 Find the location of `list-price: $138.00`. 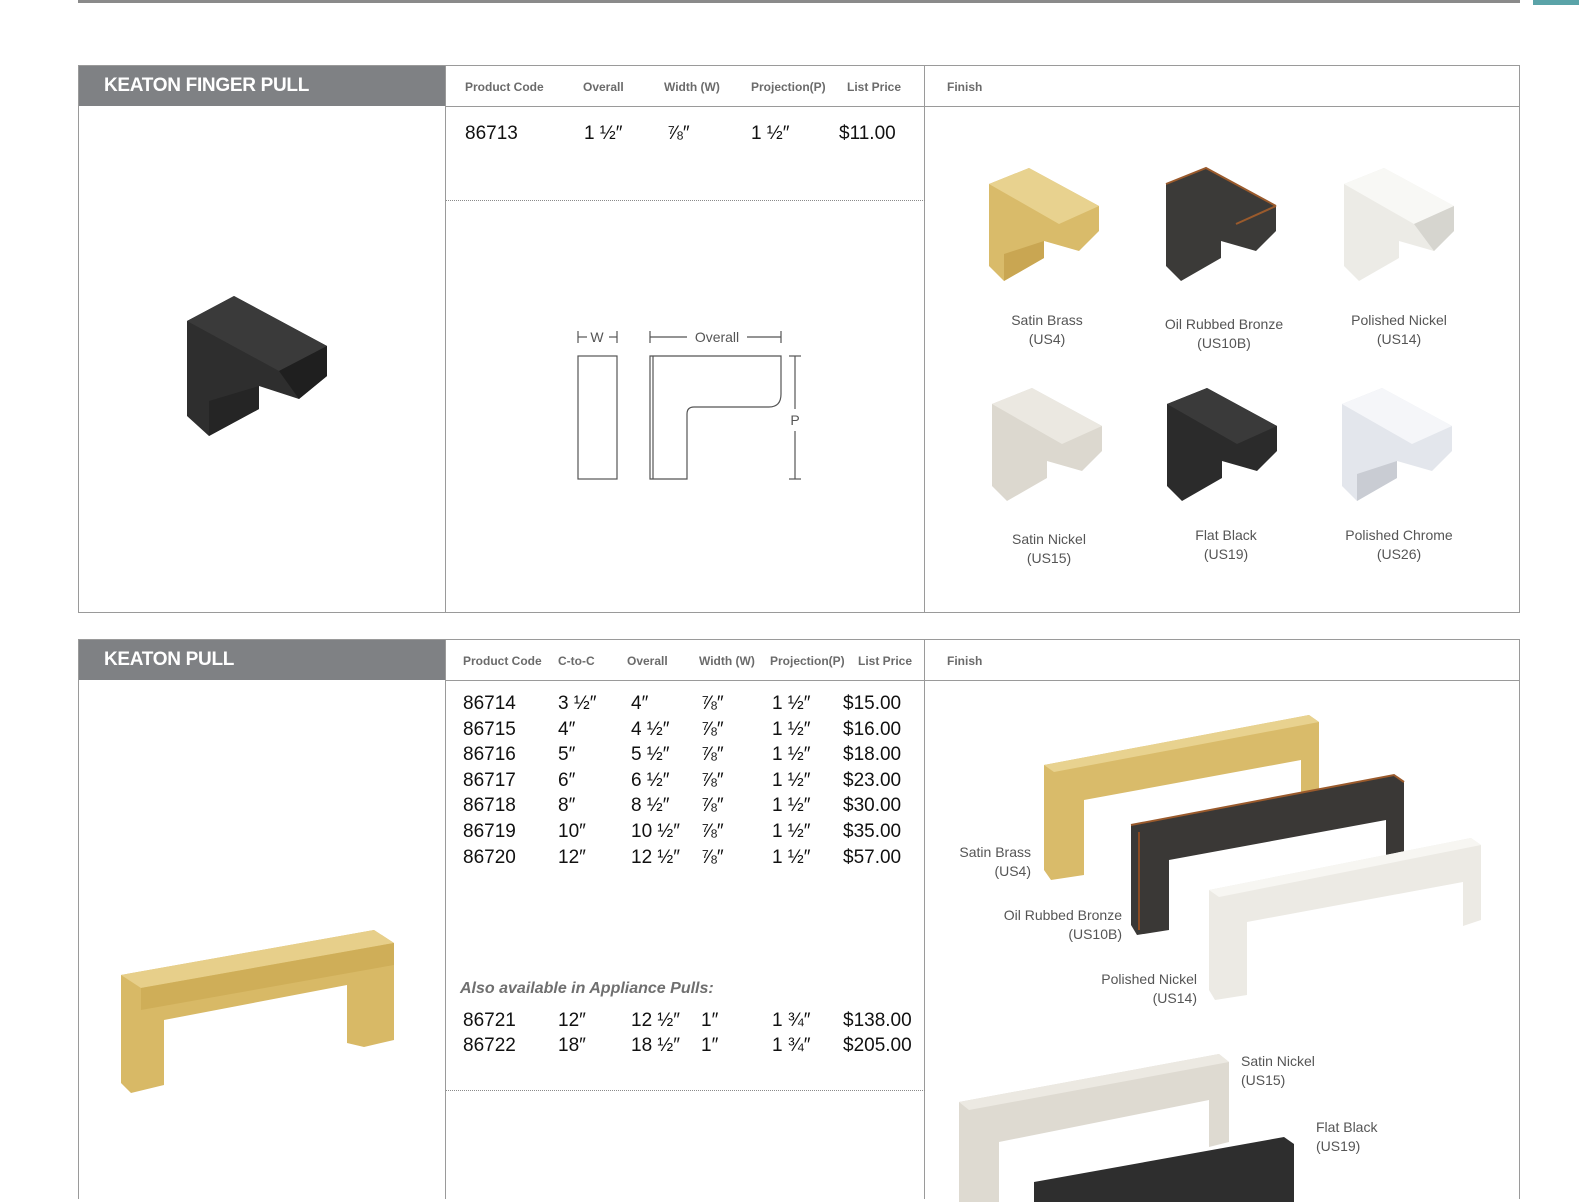

list-price: $138.00 is located at coordinates (877, 1020).